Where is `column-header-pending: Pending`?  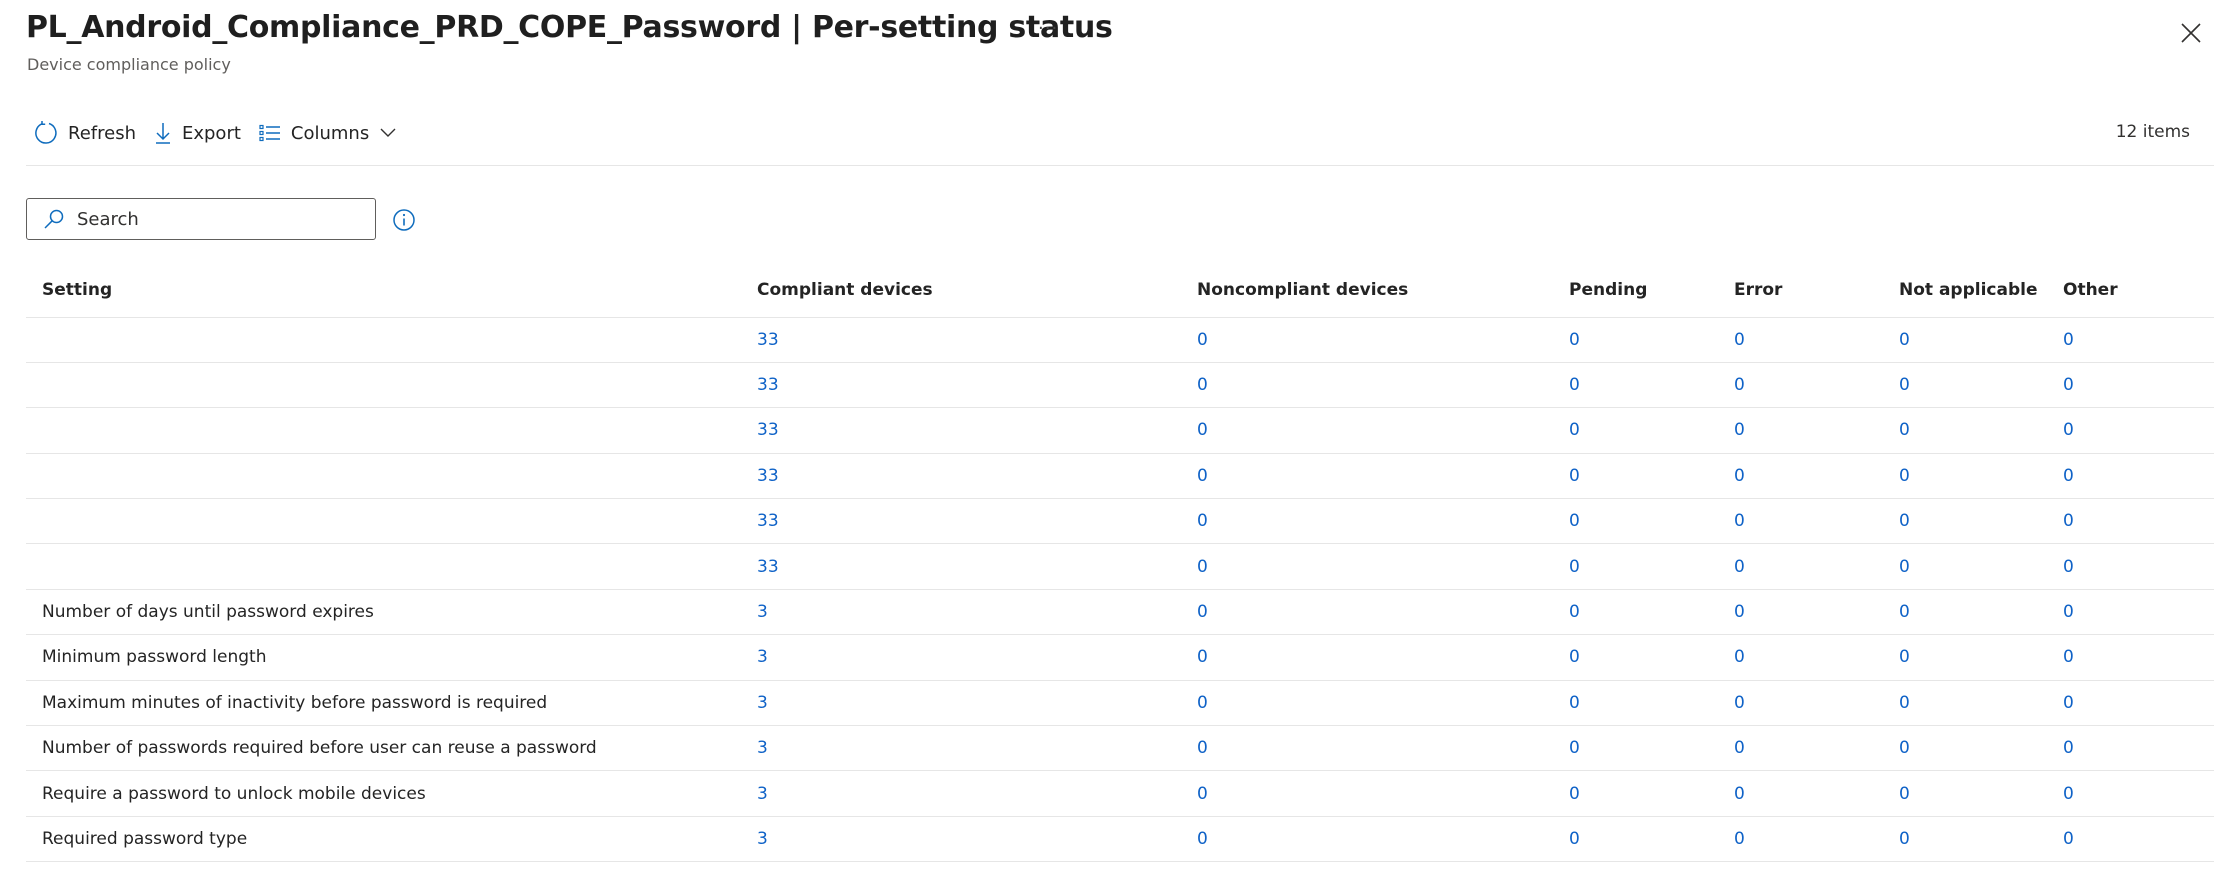
column-header-pending: Pending is located at coordinates (1635, 291).